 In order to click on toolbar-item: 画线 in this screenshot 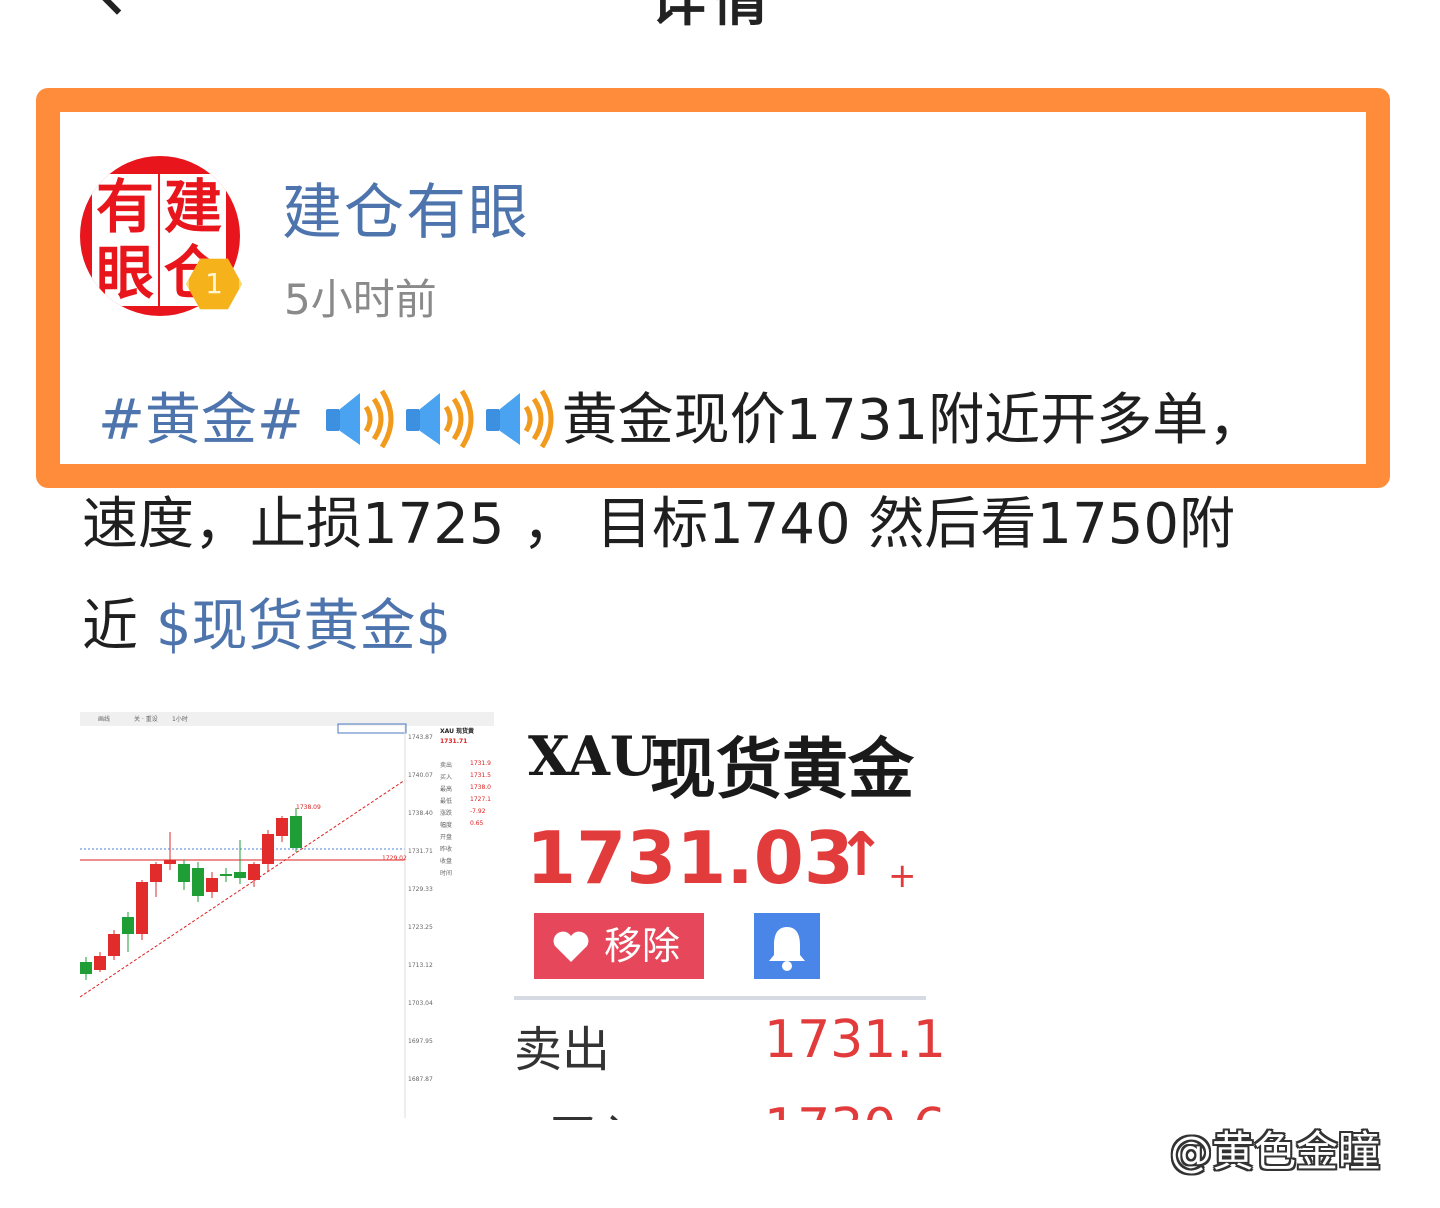, I will do `click(104, 718)`.